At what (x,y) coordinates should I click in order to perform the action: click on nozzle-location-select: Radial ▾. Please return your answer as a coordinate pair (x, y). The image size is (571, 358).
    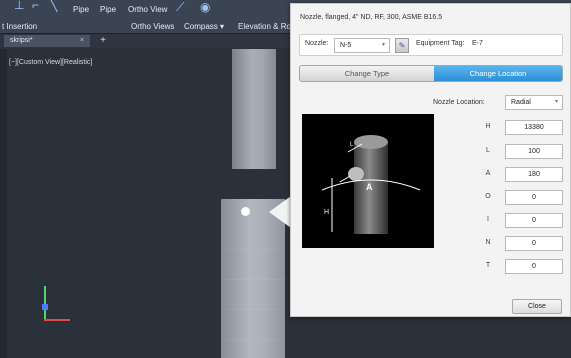
    Looking at the image, I should click on (534, 102).